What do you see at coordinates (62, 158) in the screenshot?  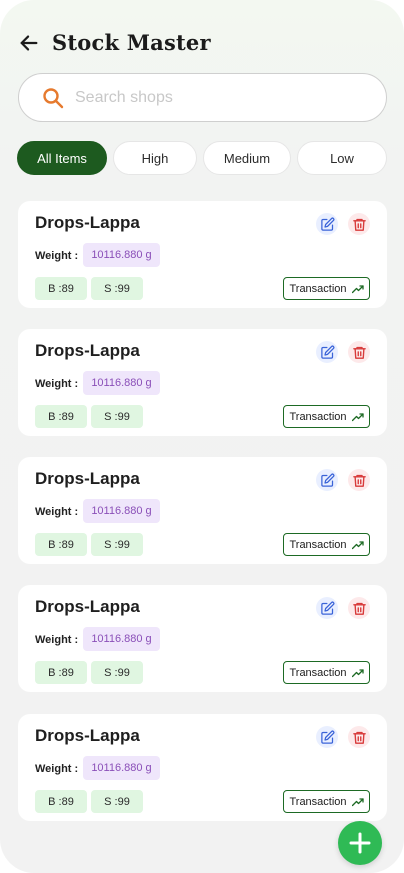 I see `filter-all-items: All Items` at bounding box center [62, 158].